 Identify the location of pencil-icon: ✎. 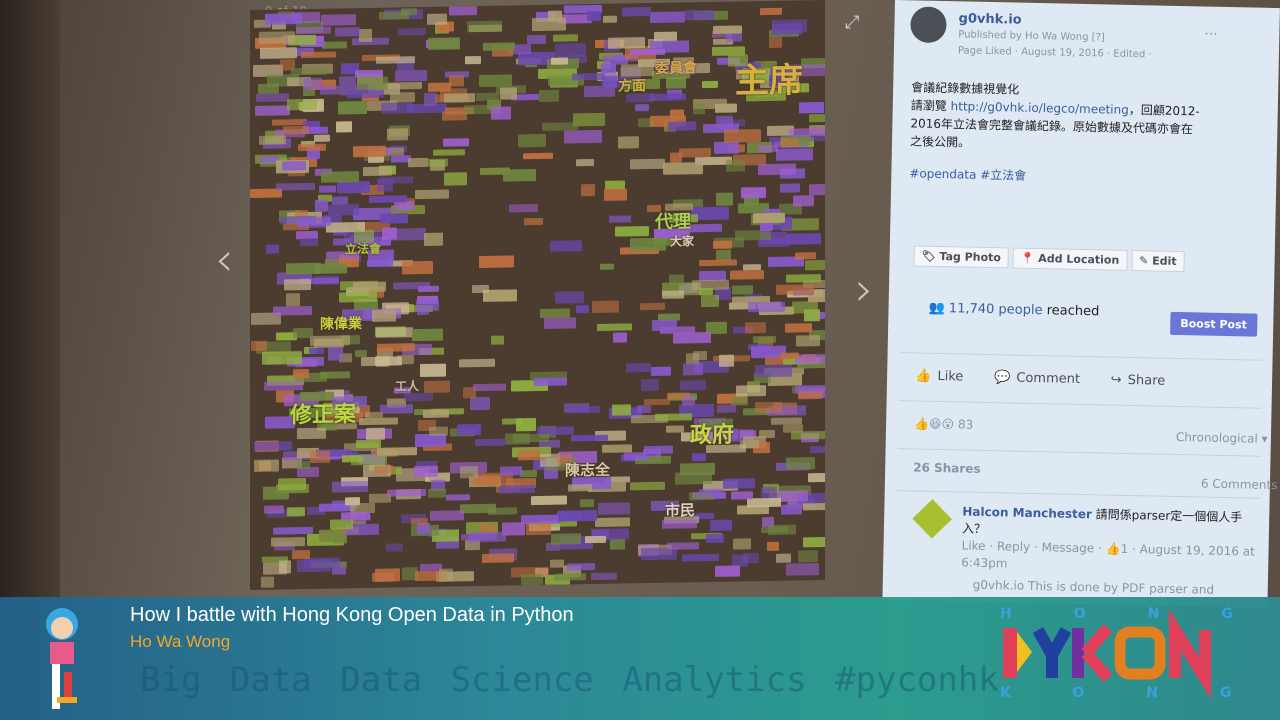
(1145, 261).